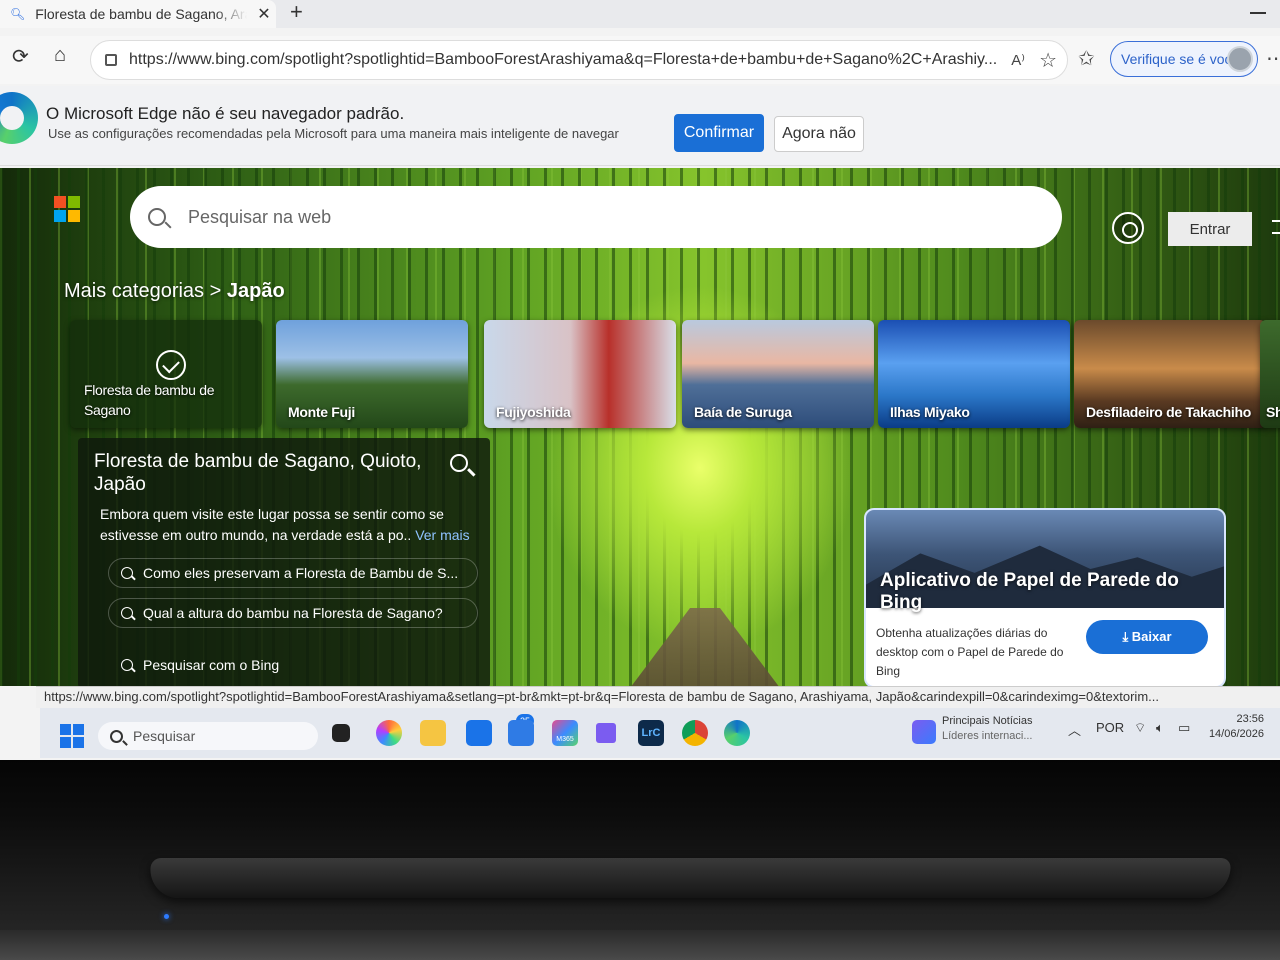 This screenshot has height=960, width=1280. I want to click on category-label: Fujiyoshida, so click(533, 412).